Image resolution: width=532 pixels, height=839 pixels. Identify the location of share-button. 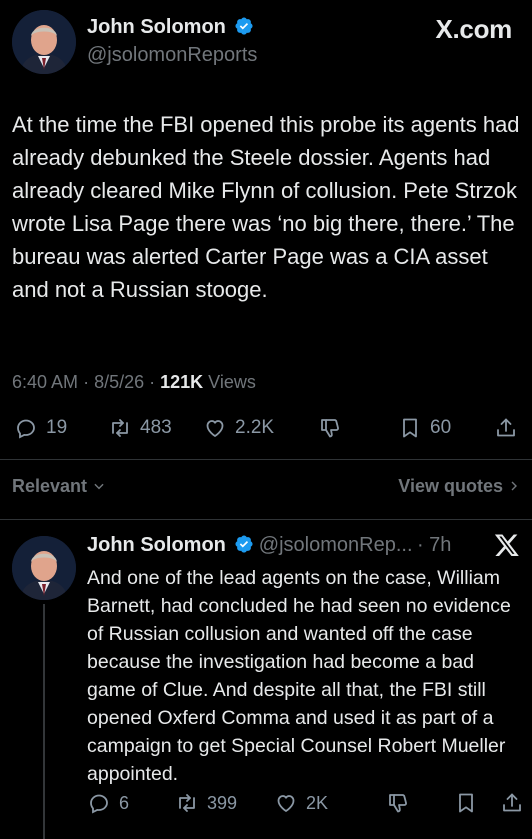
(506, 428).